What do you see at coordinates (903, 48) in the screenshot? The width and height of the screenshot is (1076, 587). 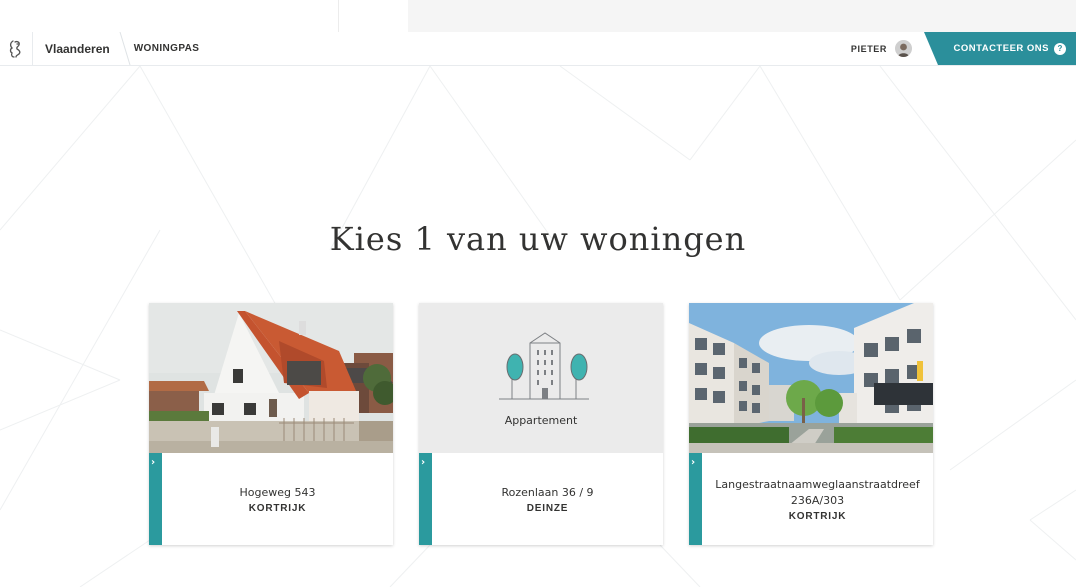 I see `user-avatar` at bounding box center [903, 48].